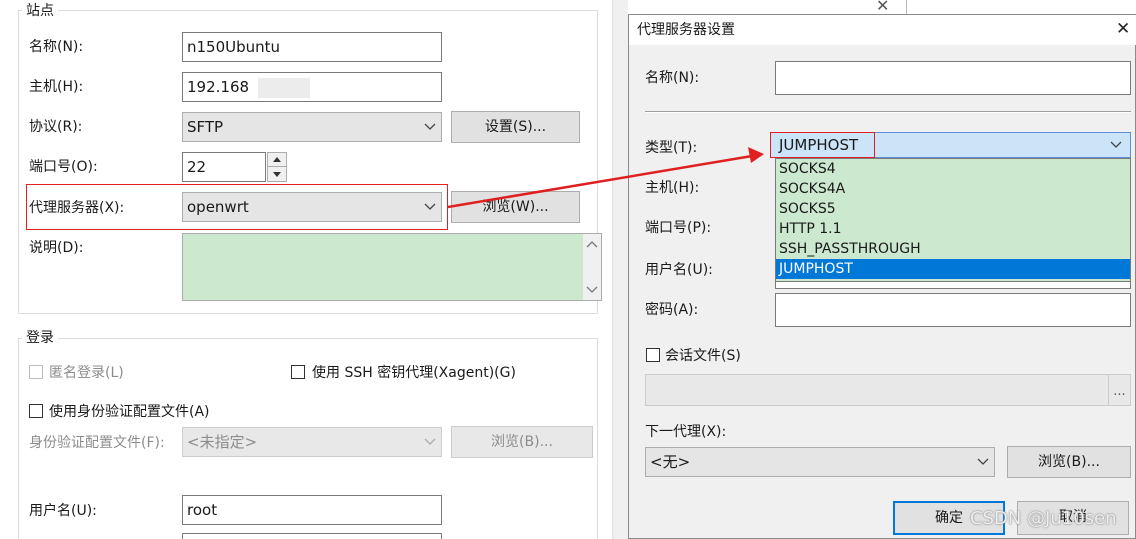 Image resolution: width=1136 pixels, height=539 pixels. Describe the element at coordinates (883, 7) in the screenshot. I see `background-close-icon: ✕` at that location.